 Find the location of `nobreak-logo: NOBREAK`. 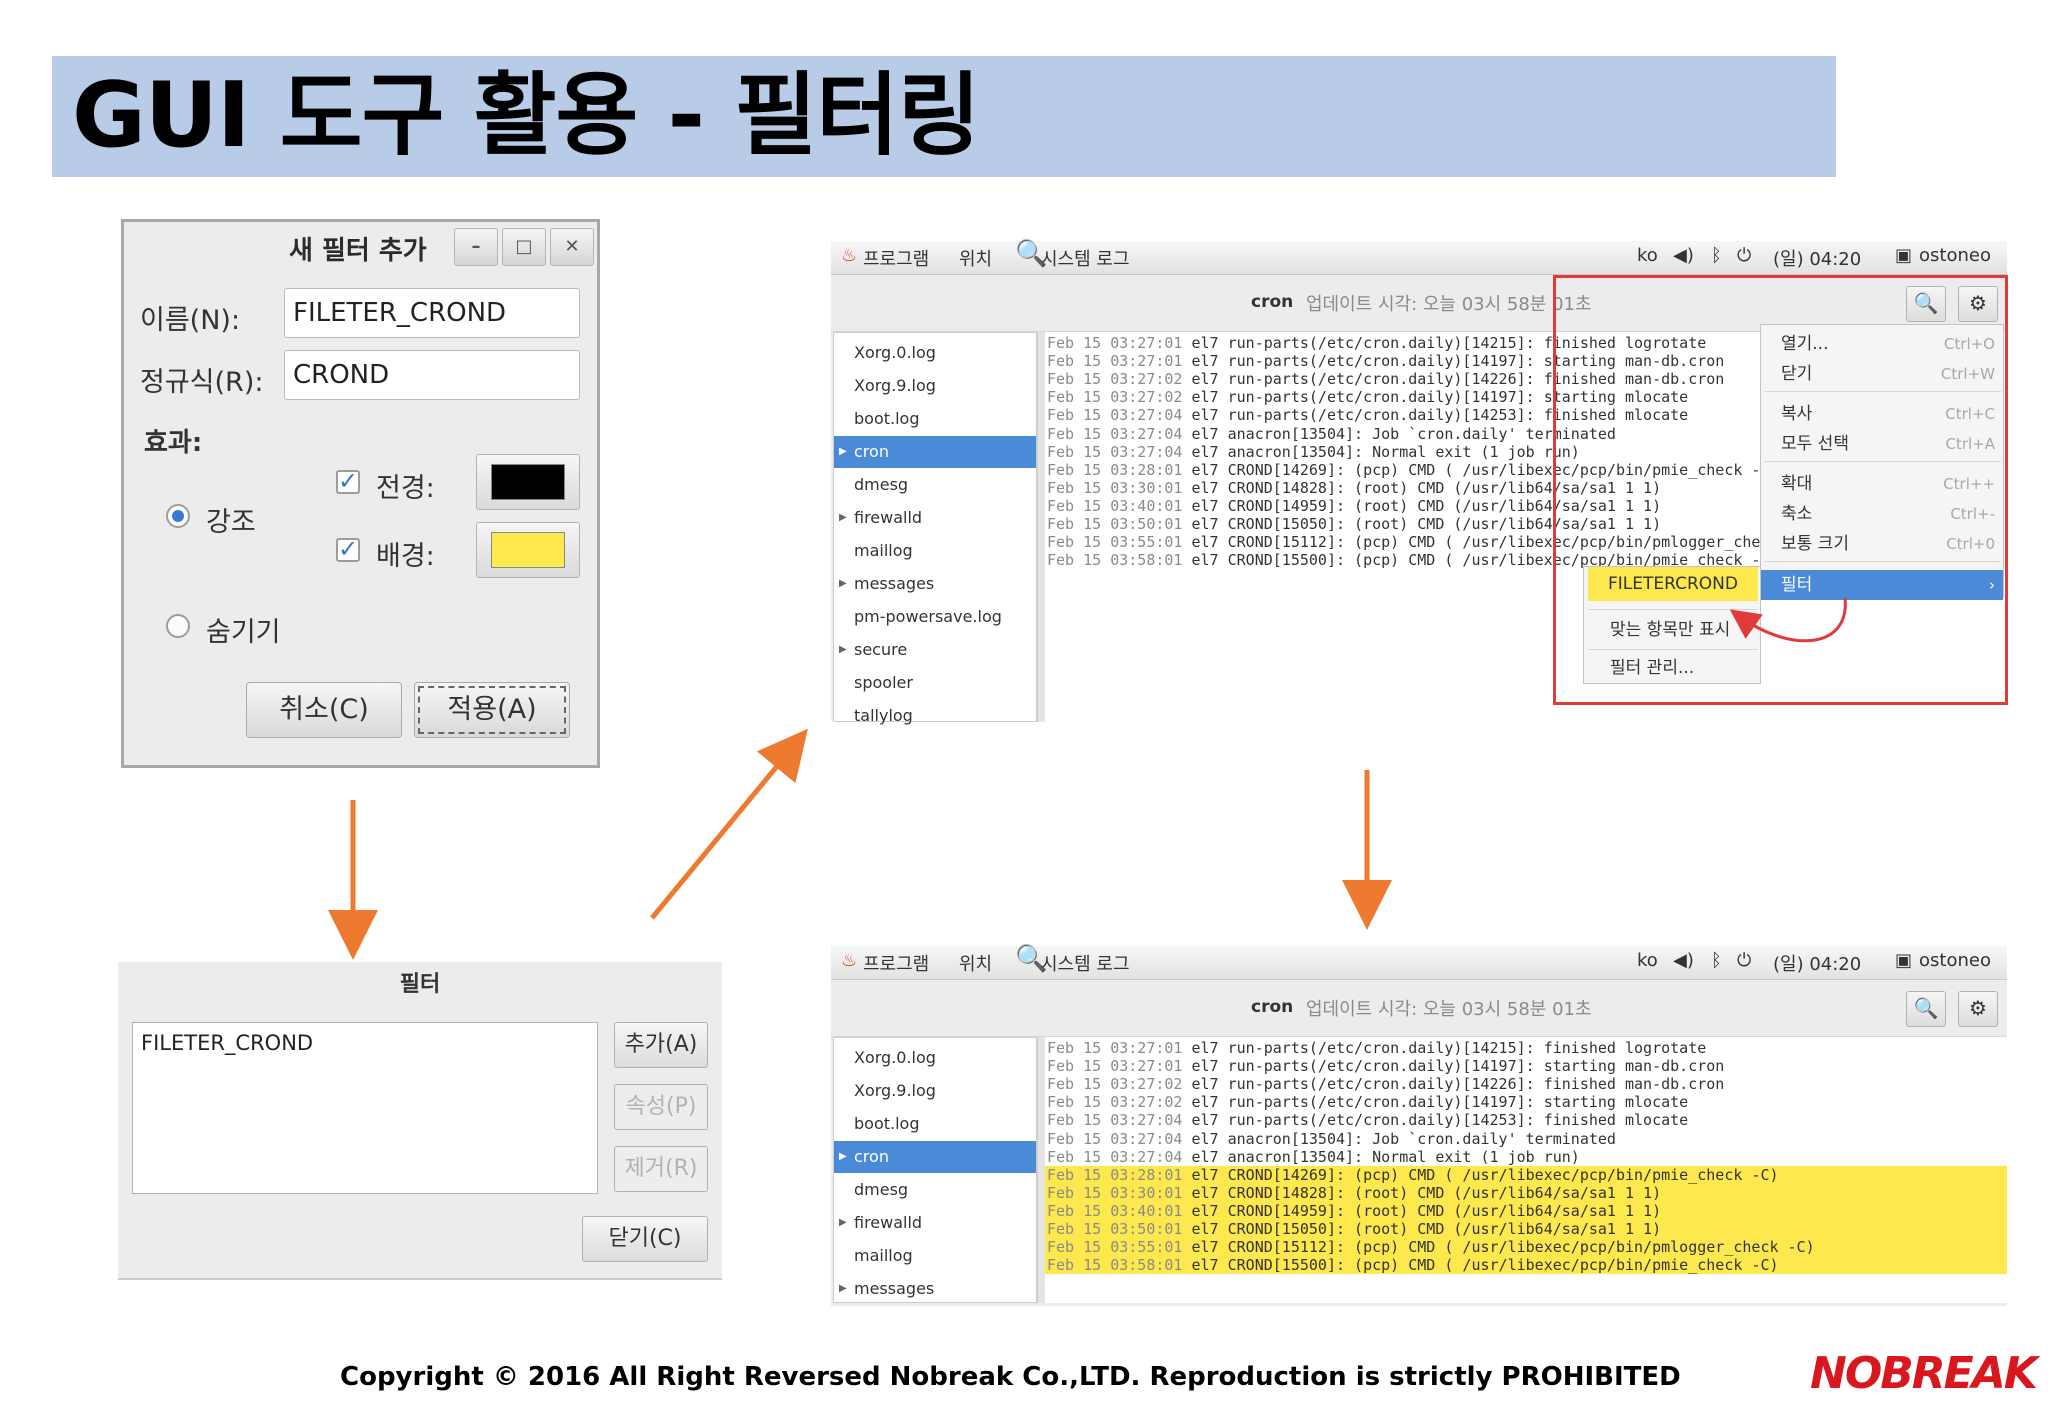

nobreak-logo: NOBREAK is located at coordinates (1924, 1373).